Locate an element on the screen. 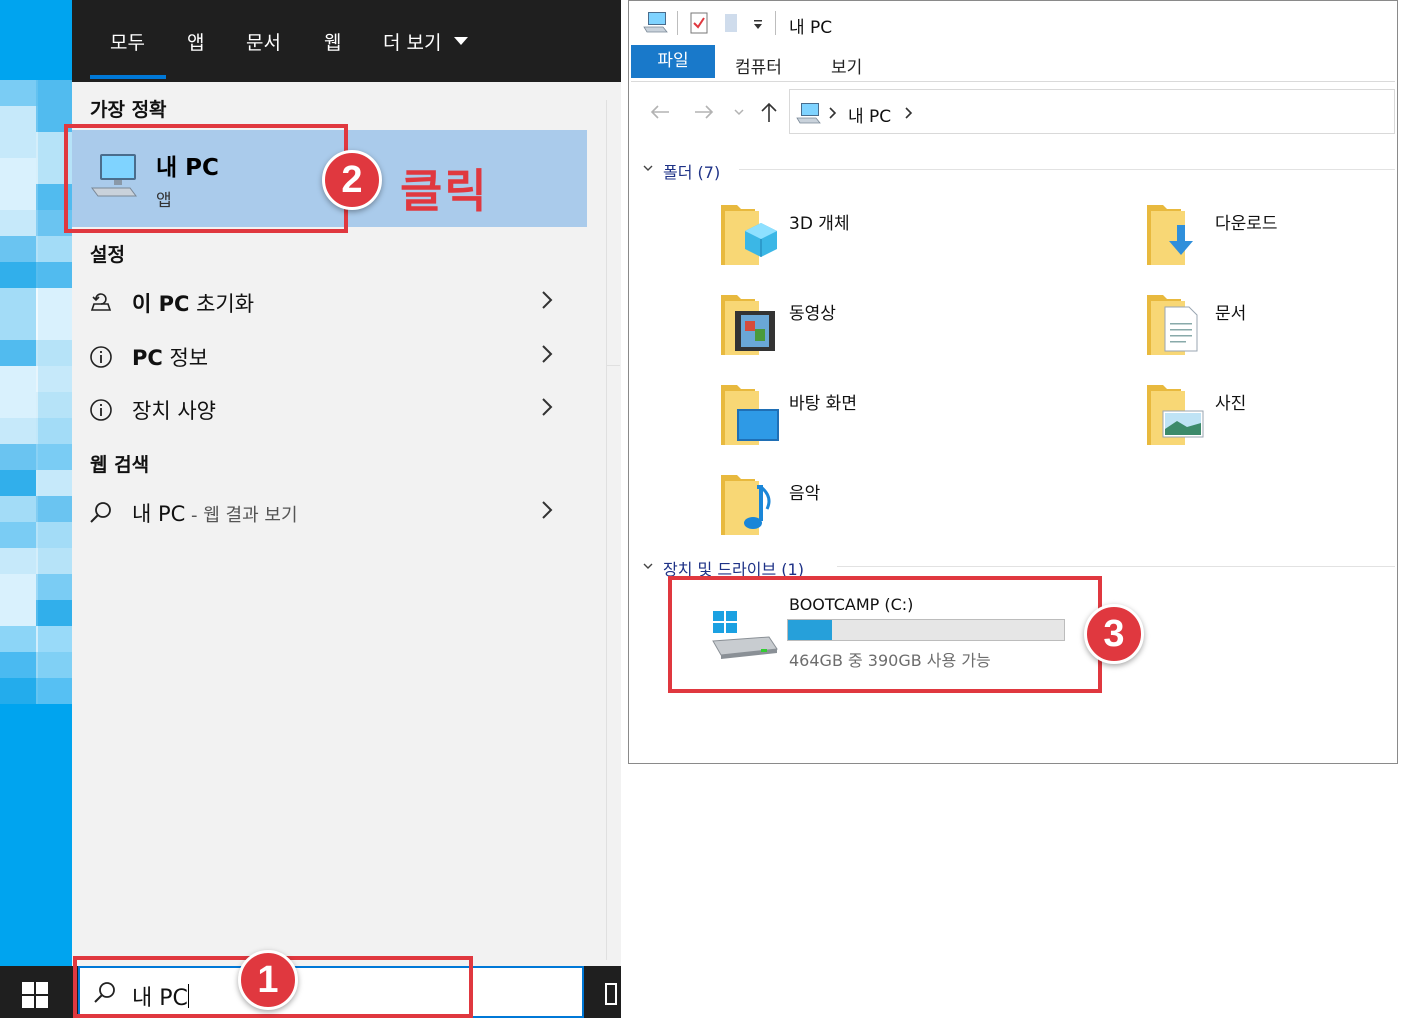 This screenshot has height=1031, width=1416. settings-heading: 설정 is located at coordinates (107, 255).